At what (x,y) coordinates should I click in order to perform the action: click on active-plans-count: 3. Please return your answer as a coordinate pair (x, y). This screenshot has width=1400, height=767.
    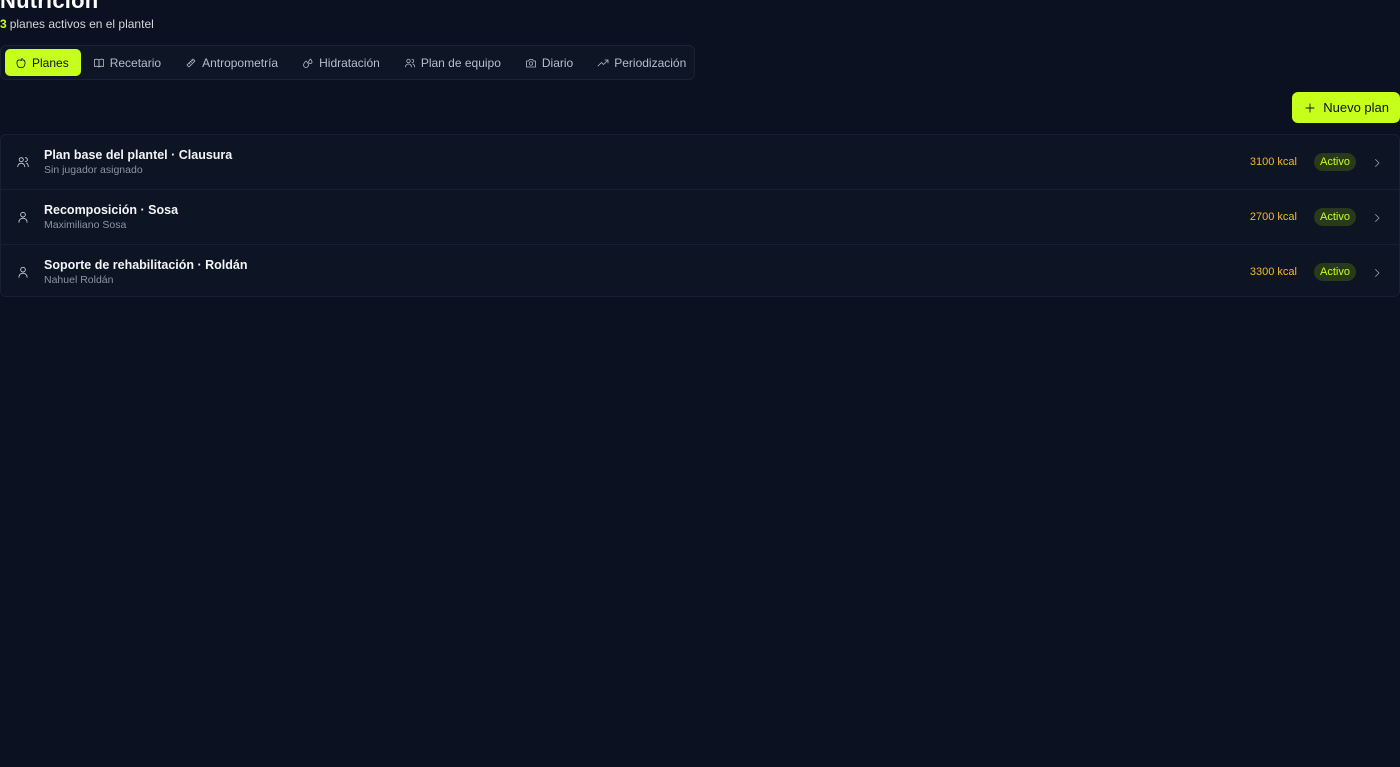
    Looking at the image, I should click on (3, 24).